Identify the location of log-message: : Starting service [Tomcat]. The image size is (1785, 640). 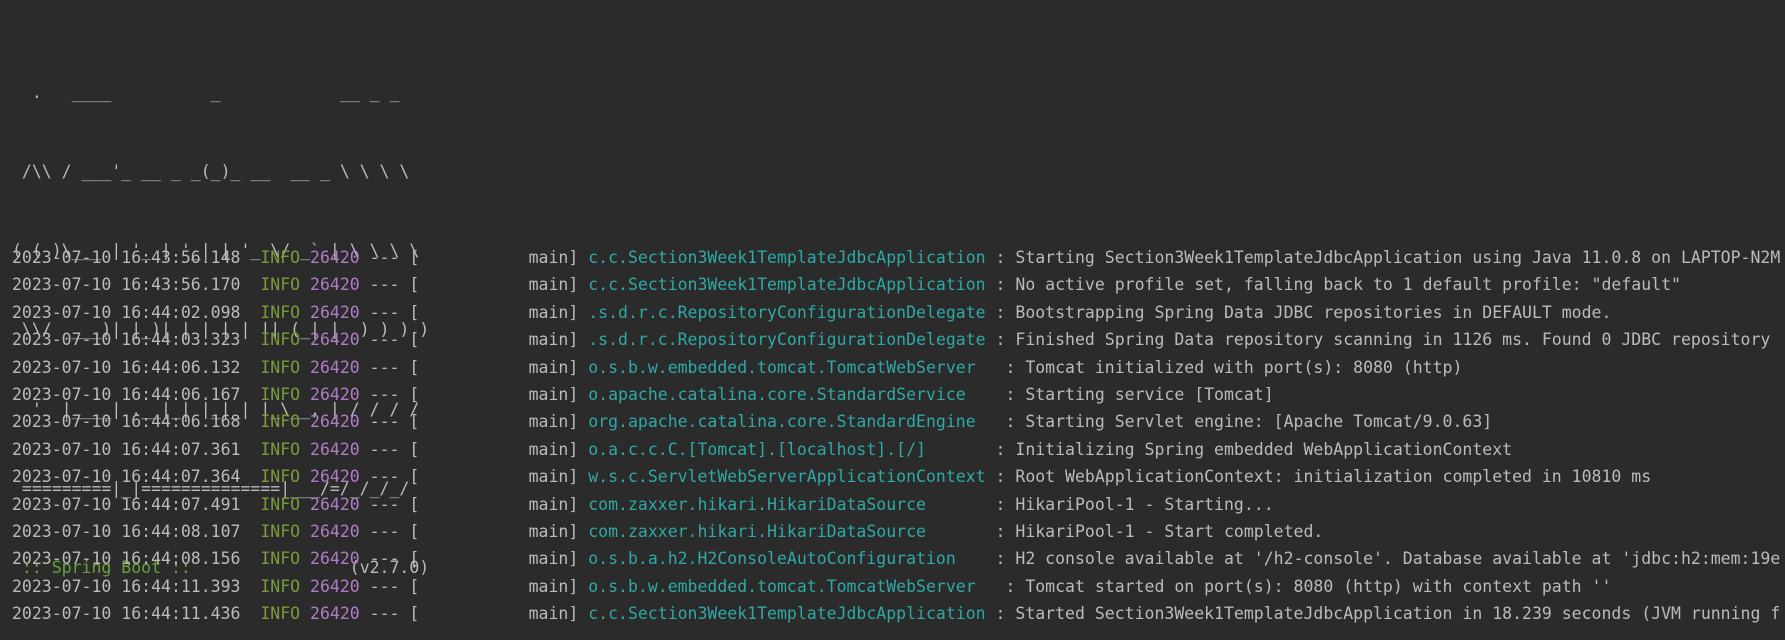
(1134, 394).